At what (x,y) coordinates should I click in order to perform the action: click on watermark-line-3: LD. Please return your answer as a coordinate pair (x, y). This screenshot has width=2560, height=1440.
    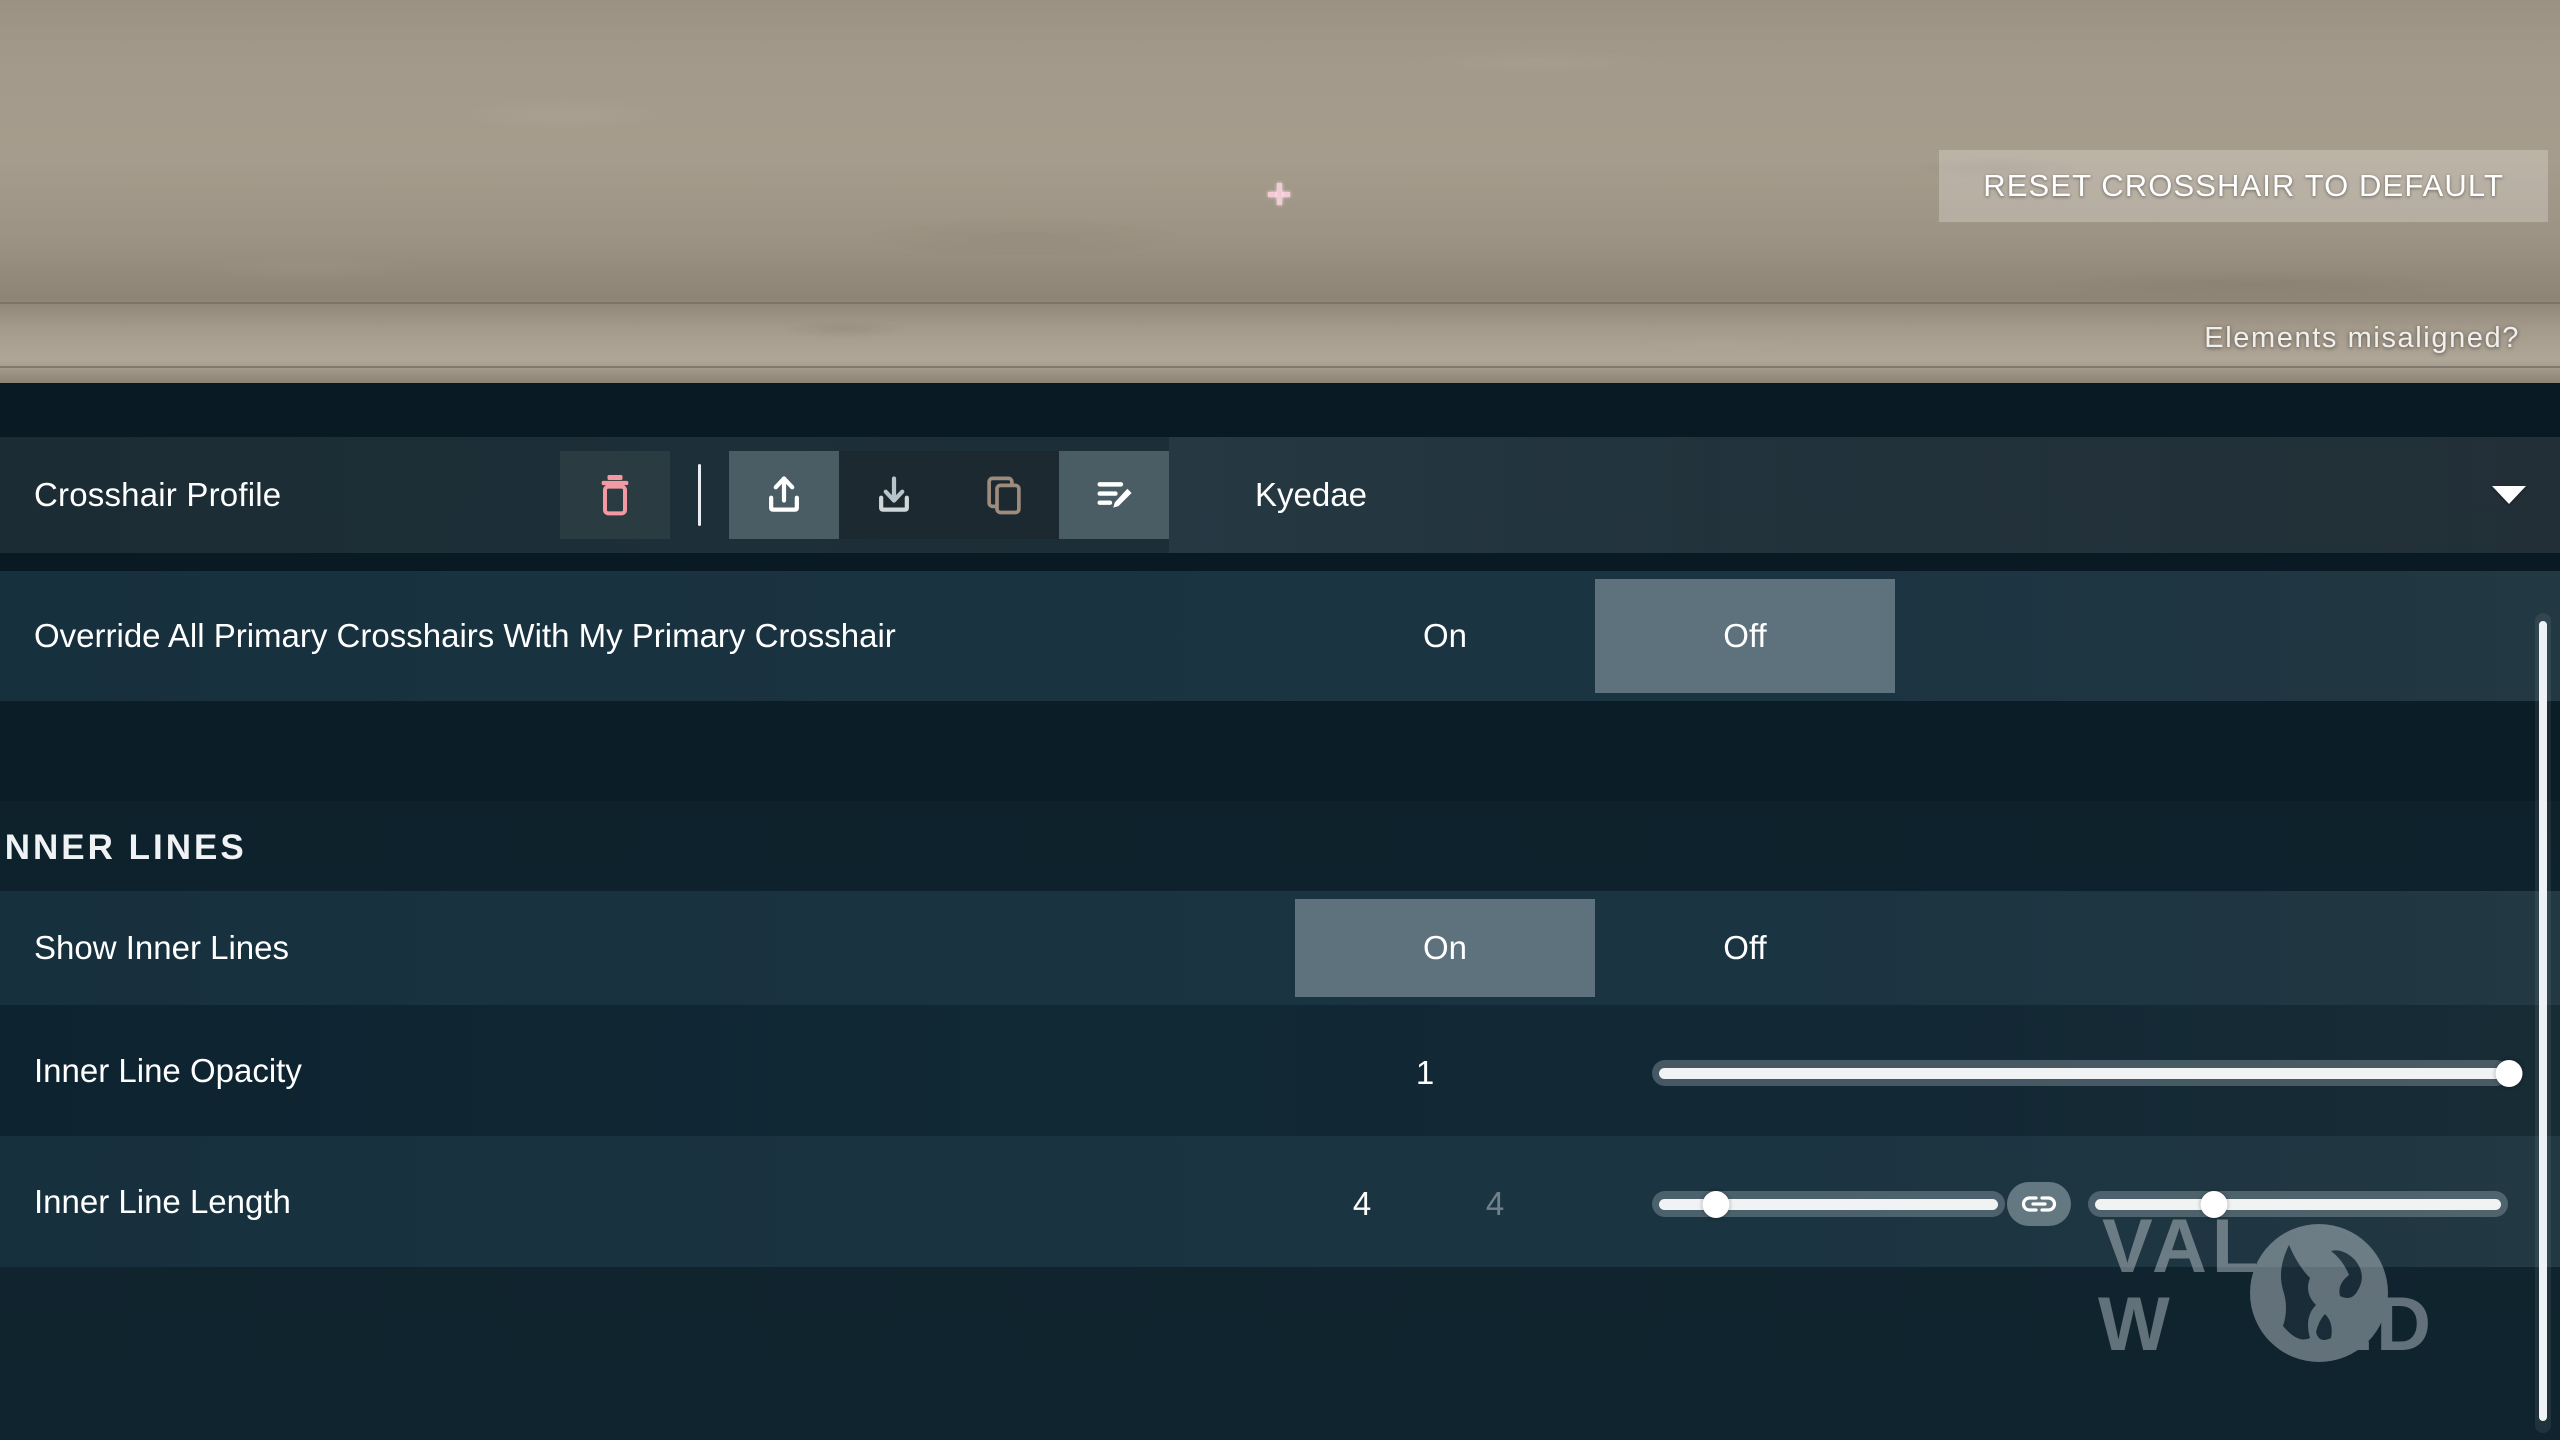
    Looking at the image, I should click on (2380, 1324).